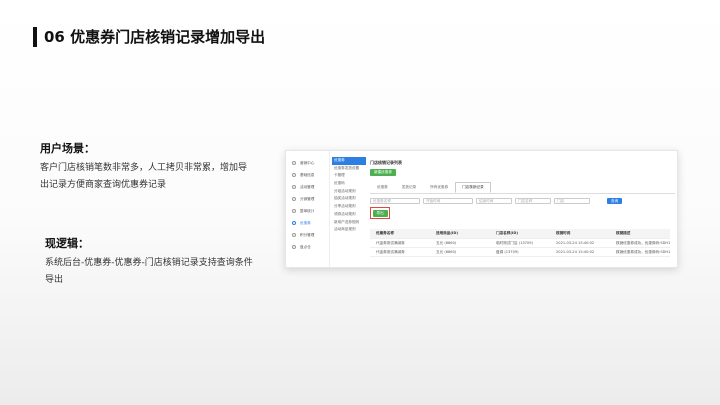  I want to click on column-header: 门店名称(ID), so click(507, 233).